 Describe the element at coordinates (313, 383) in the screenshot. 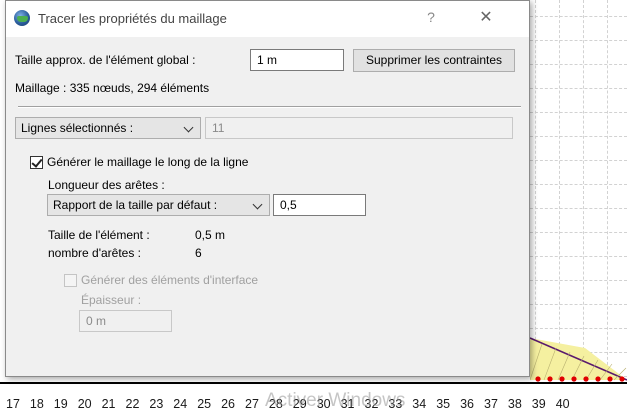

I see `axis-line` at that location.